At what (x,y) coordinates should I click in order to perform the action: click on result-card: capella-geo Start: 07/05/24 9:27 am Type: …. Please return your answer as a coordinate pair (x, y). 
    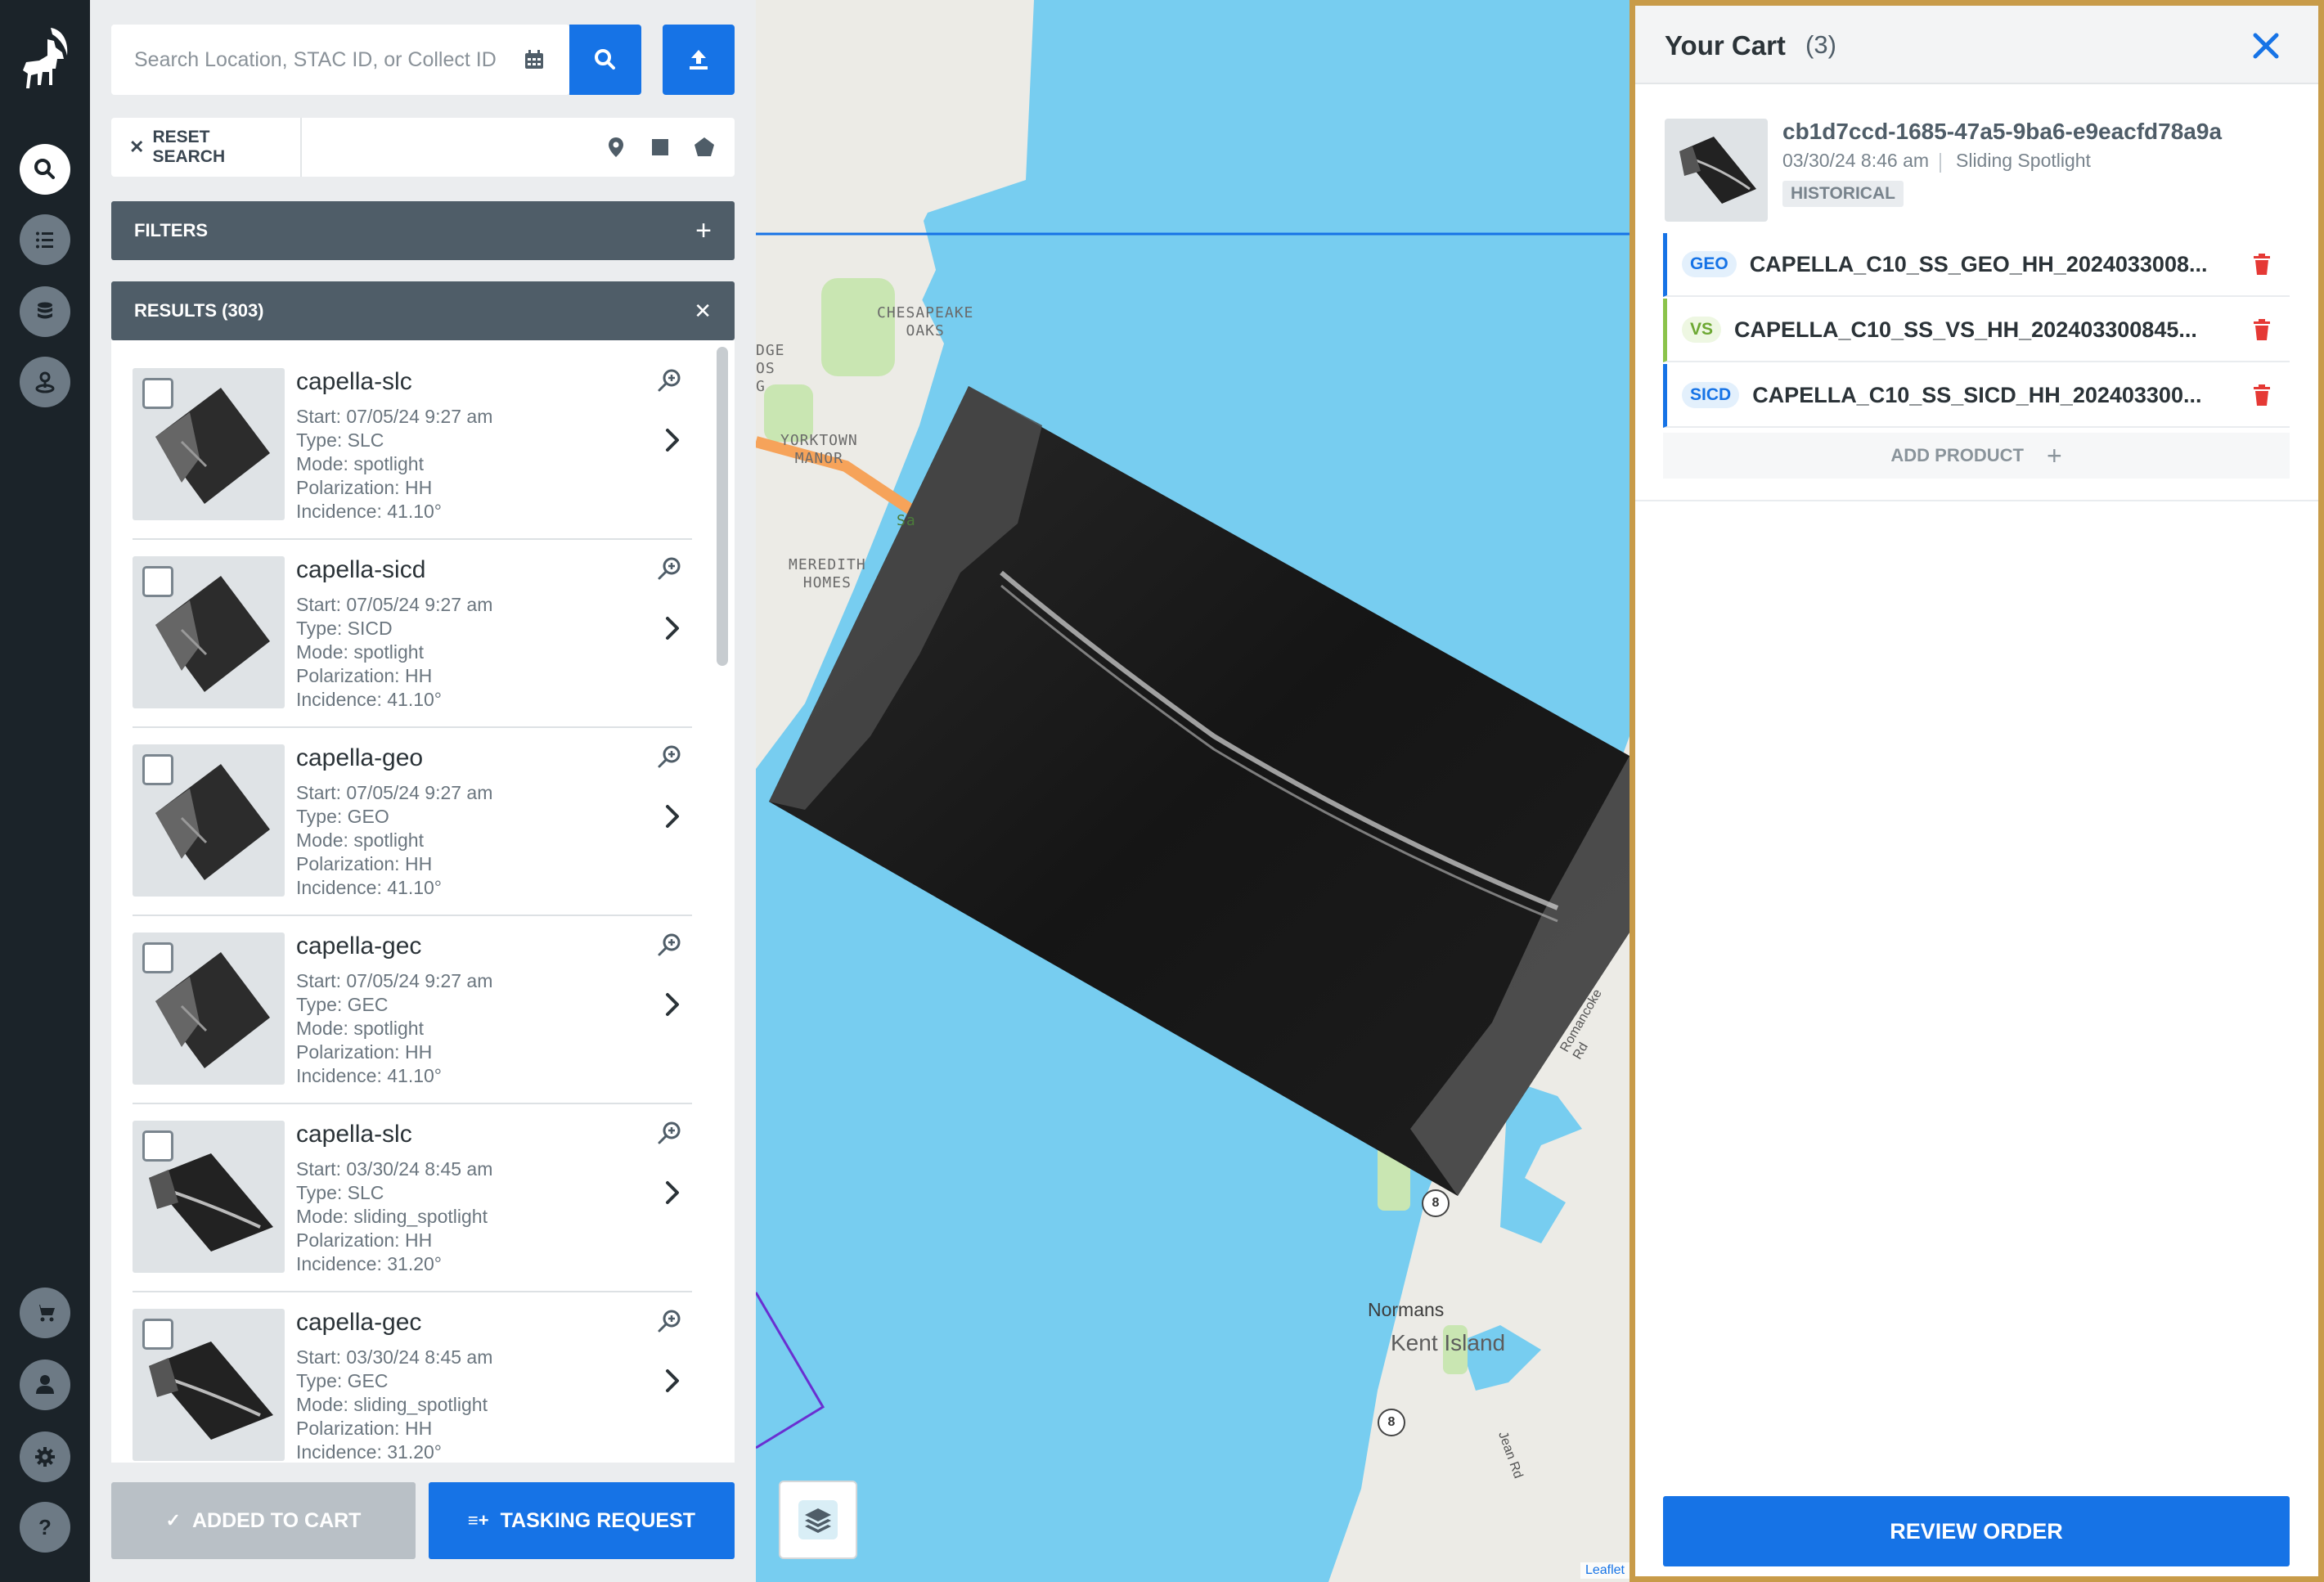
    Looking at the image, I should click on (412, 822).